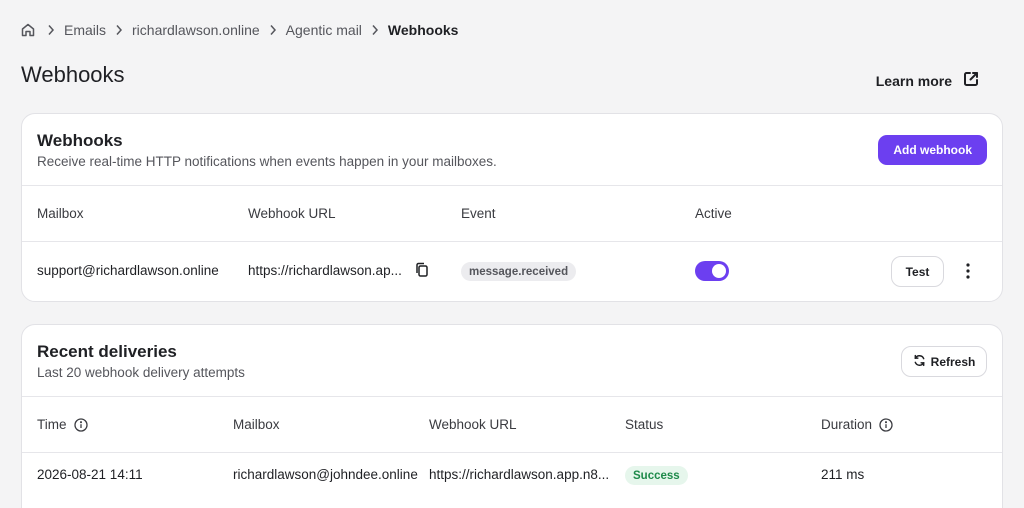  What do you see at coordinates (73, 74) in the screenshot?
I see `page-title: Webhooks` at bounding box center [73, 74].